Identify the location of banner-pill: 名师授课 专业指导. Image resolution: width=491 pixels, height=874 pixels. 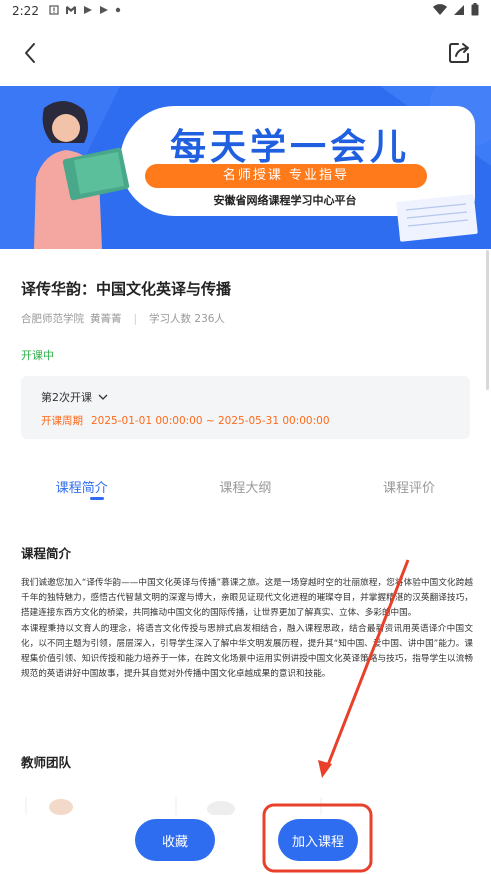
(286, 176).